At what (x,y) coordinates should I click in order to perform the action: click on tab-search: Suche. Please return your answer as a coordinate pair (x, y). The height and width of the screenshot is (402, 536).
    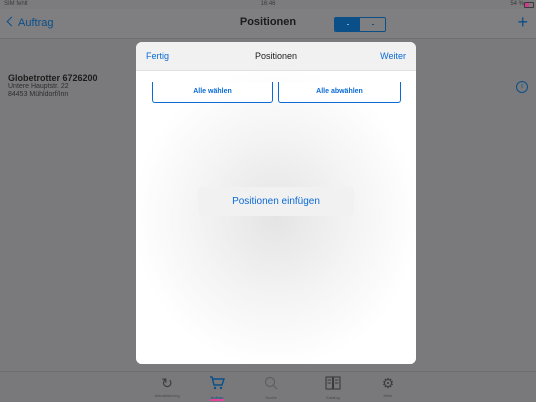
    Looking at the image, I should click on (271, 388).